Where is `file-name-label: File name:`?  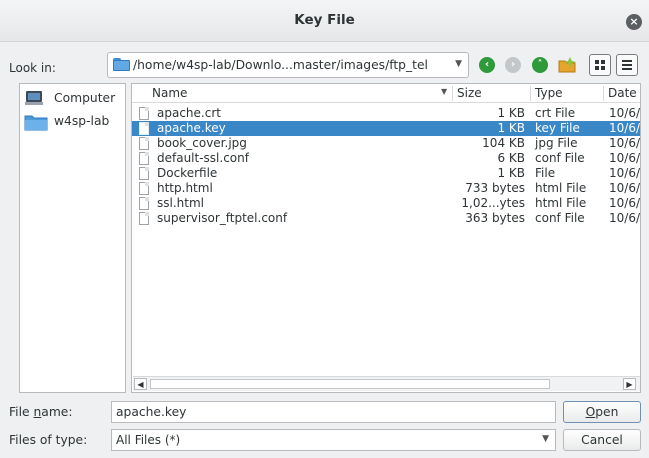
file-name-label: File name: is located at coordinates (41, 412).